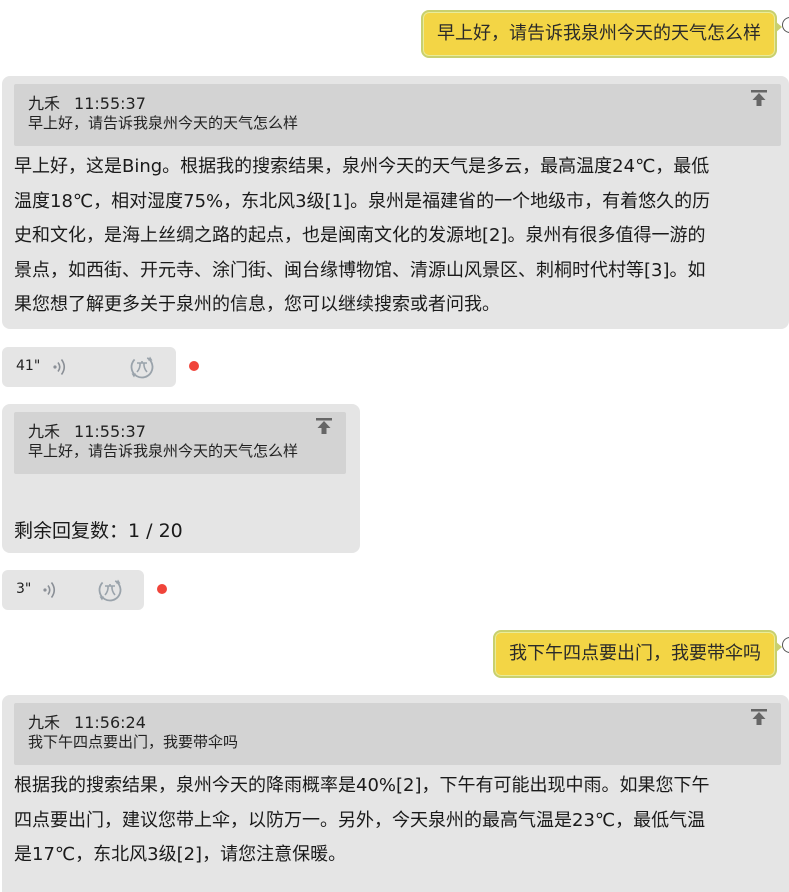  What do you see at coordinates (180, 854) in the screenshot?
I see `reply-line: 是17℃，东北风3级[2]，请您注意保暖。` at bounding box center [180, 854].